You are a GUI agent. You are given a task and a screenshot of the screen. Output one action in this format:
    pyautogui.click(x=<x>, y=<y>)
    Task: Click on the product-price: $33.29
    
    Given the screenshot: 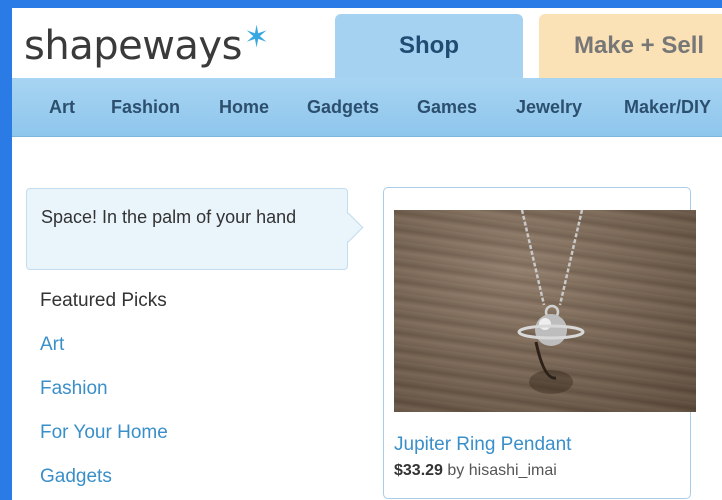 What is the action you would take?
    pyautogui.click(x=418, y=470)
    